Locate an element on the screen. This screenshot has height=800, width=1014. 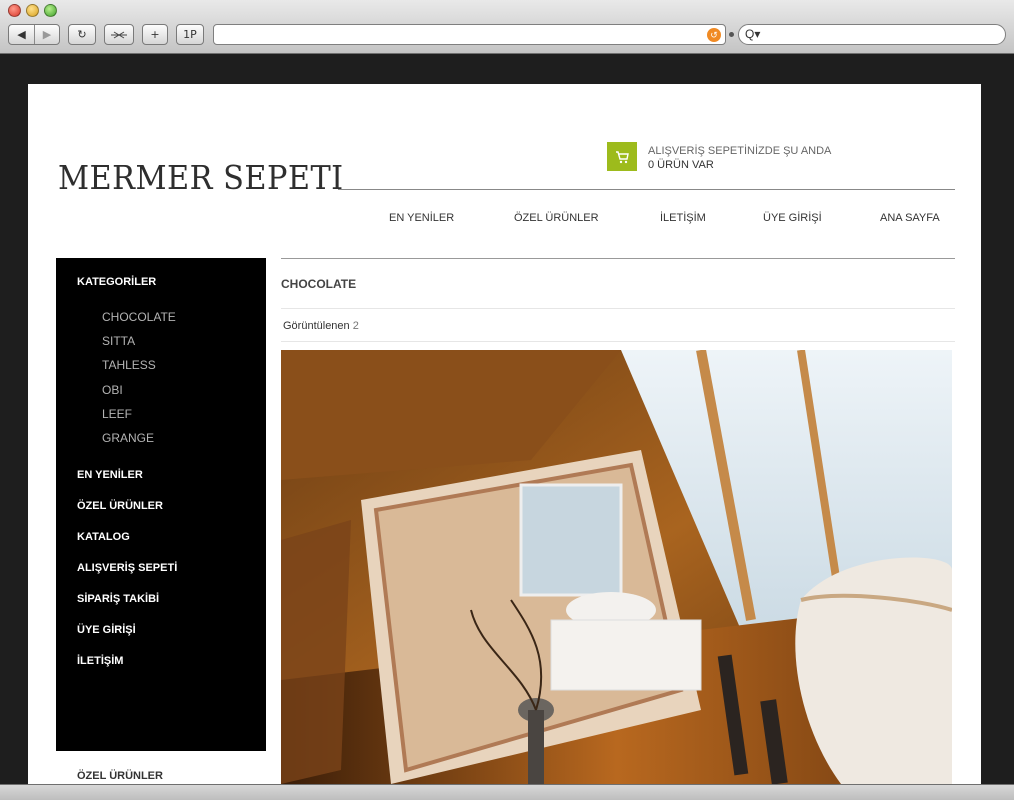
sidebar-link-alisveris-sepeti: ALIŞVERİŞ SEPETİ is located at coordinates (127, 568).